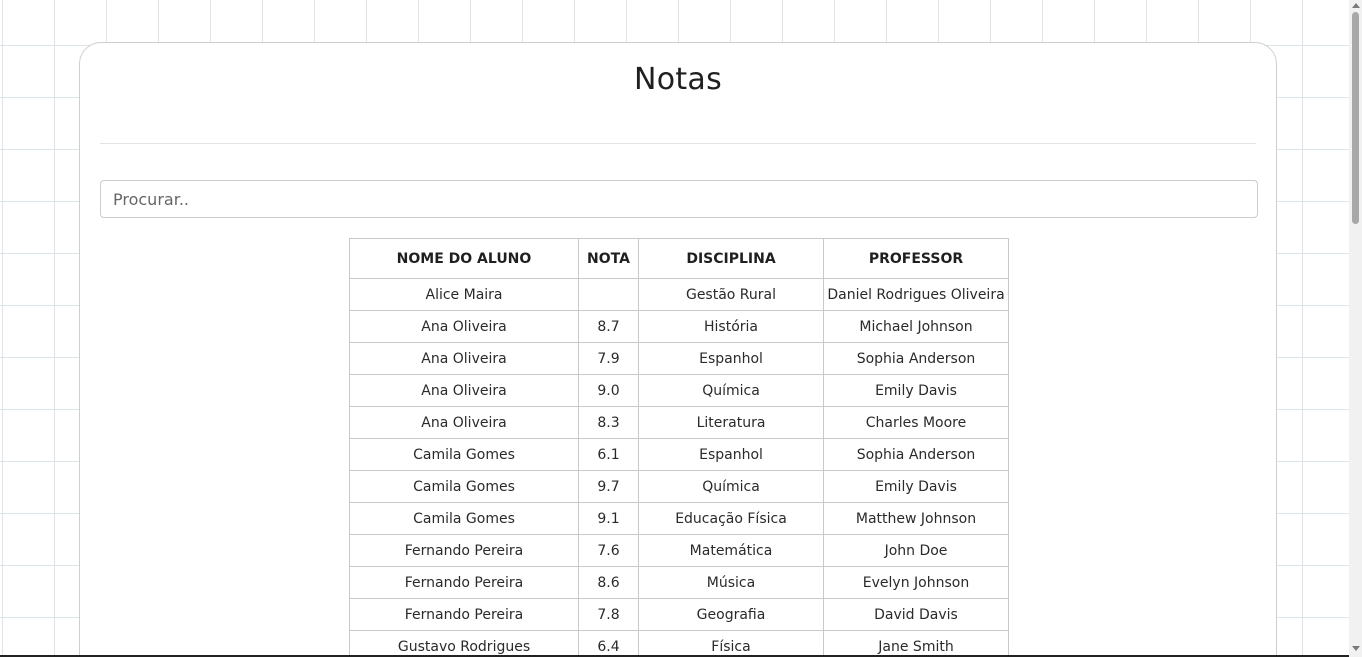 Image resolution: width=1362 pixels, height=657 pixels. Describe the element at coordinates (731, 258) in the screenshot. I see `column-header-subject: DISCIPLINA` at that location.